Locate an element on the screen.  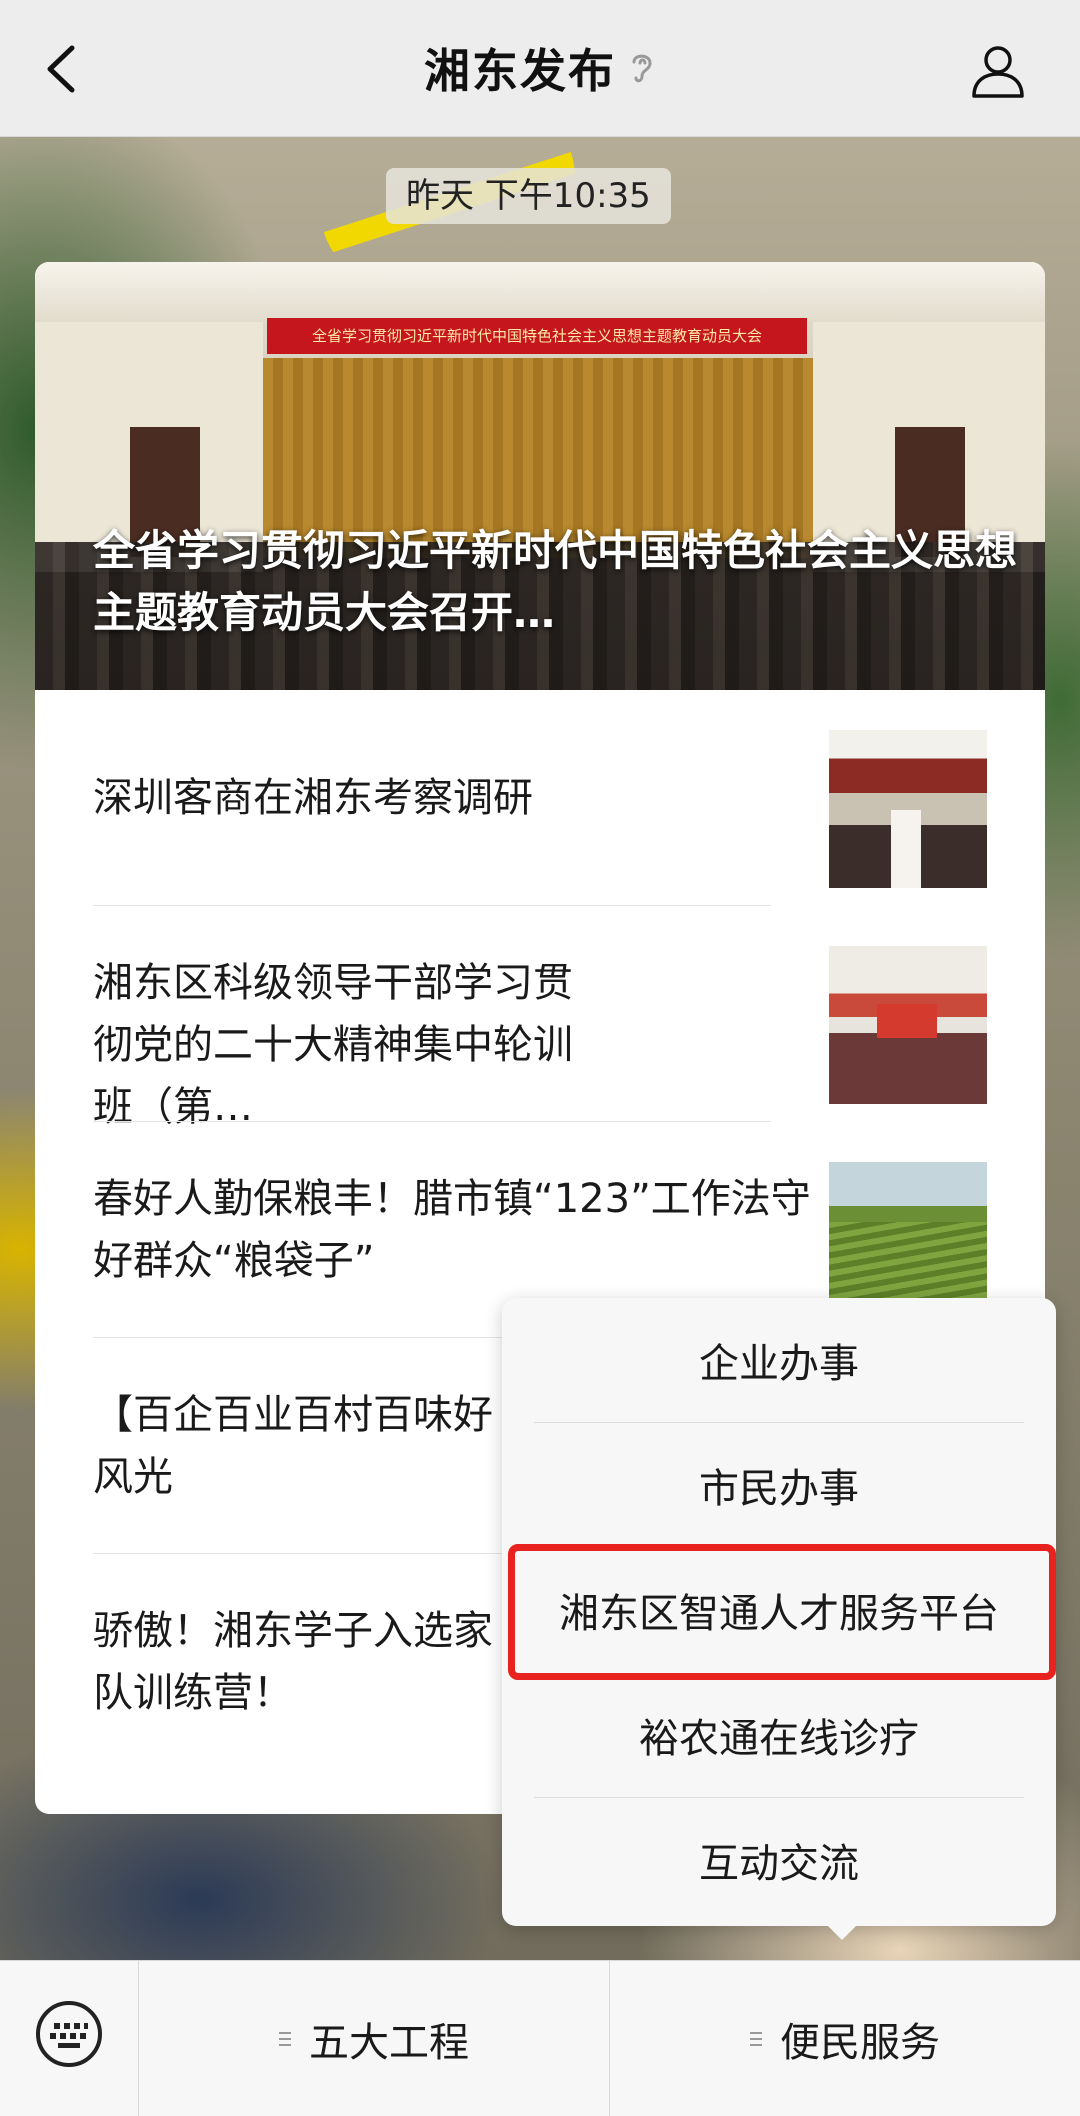
menu-item-online-diagnosis: 裕农通在线诊疗 is located at coordinates (779, 1735).